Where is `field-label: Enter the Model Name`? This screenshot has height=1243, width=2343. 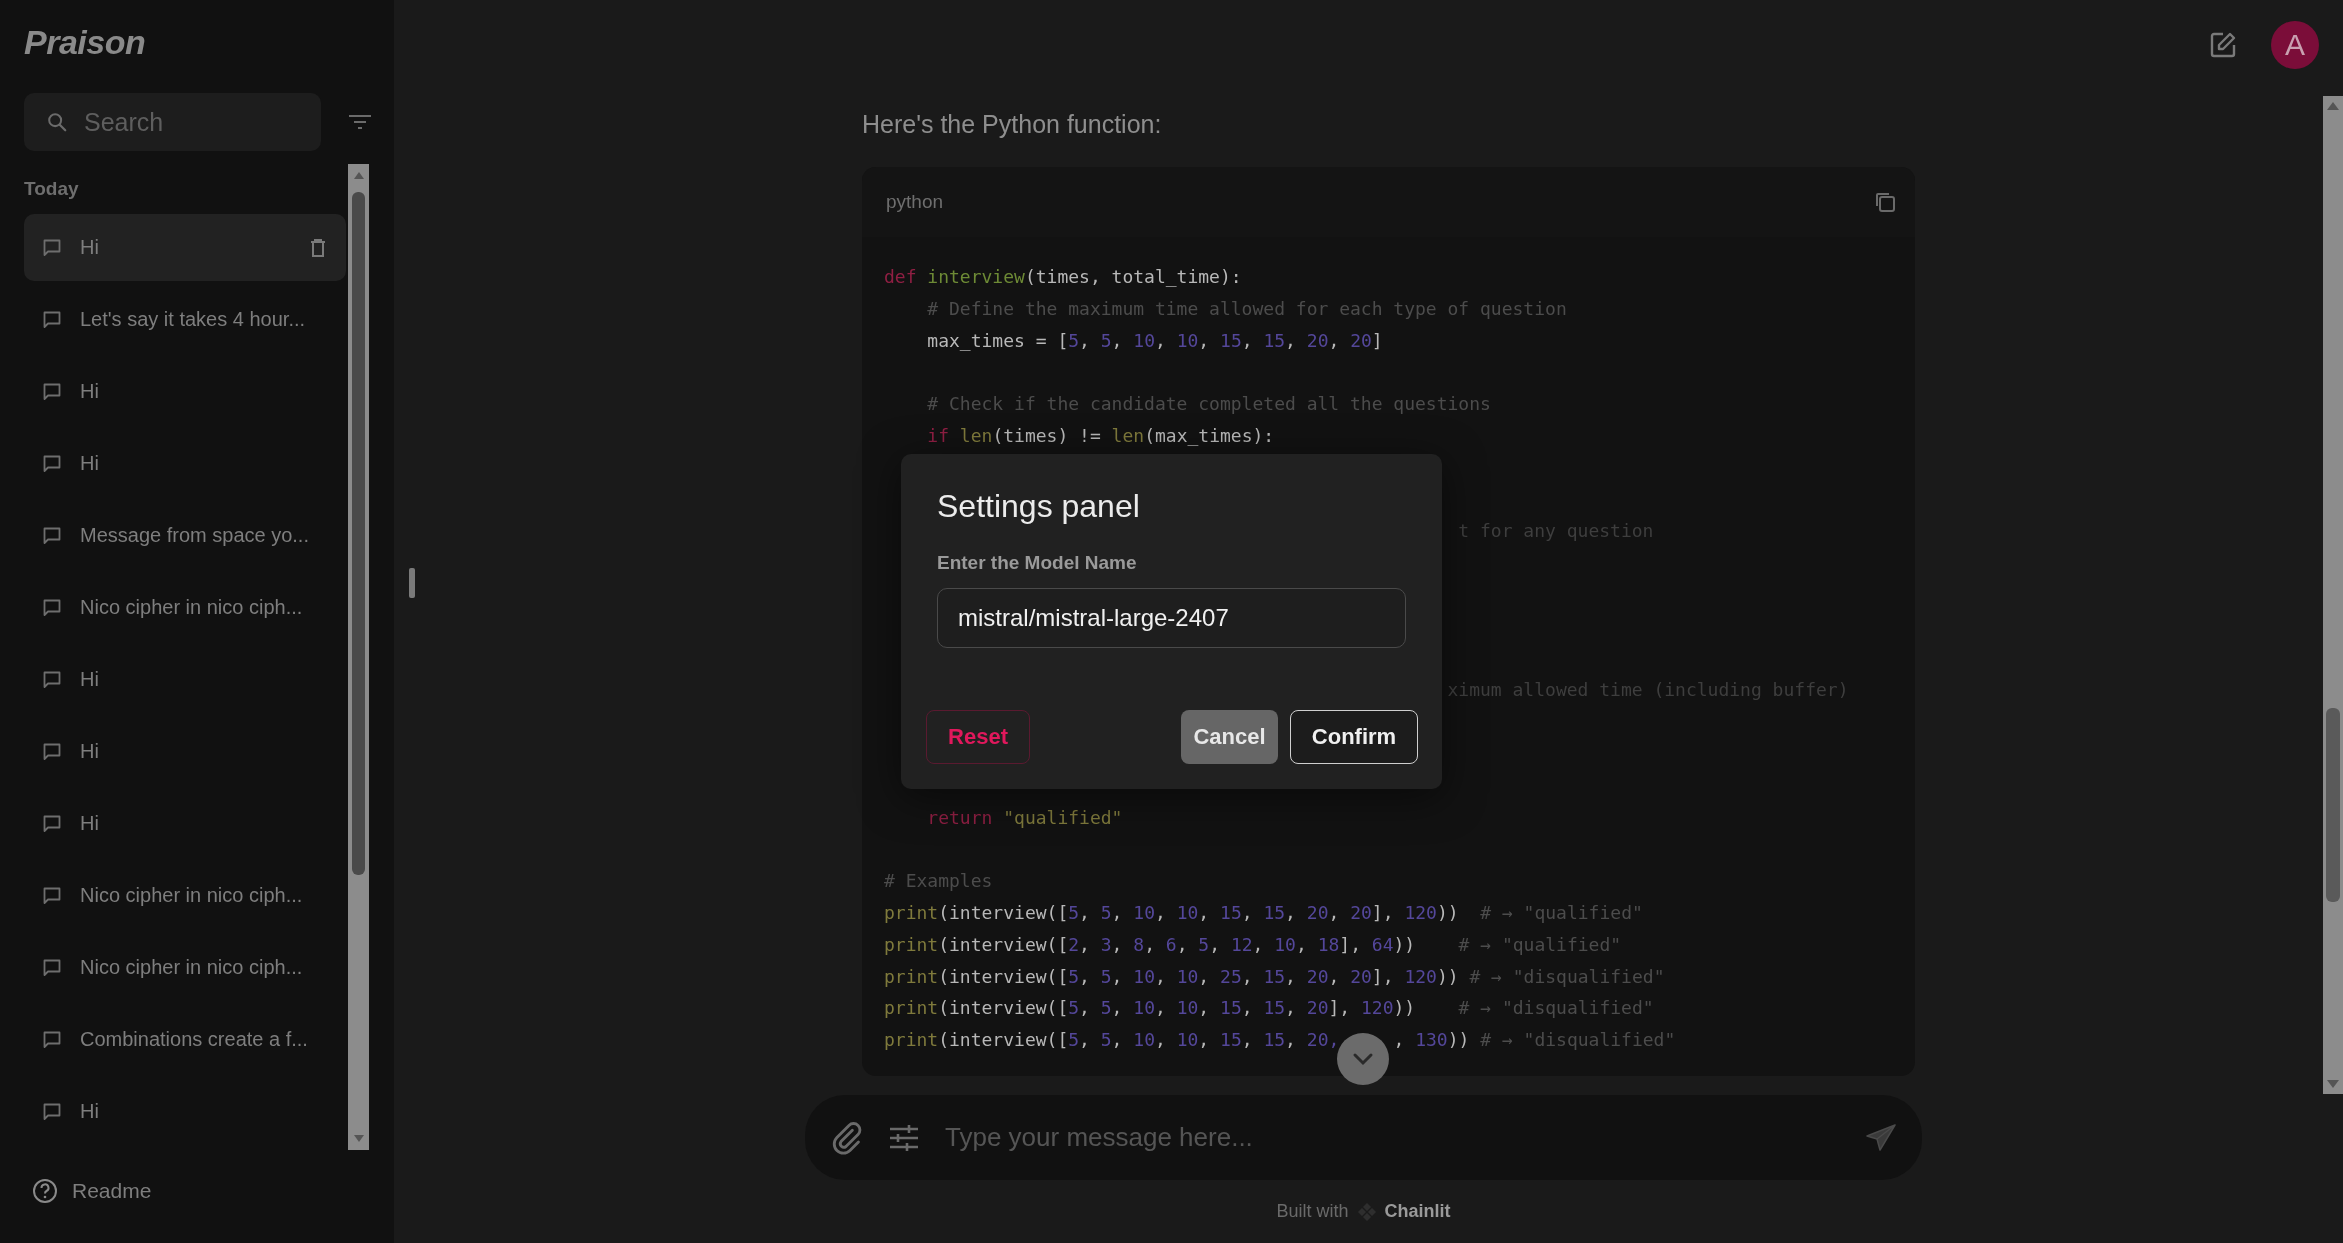
field-label: Enter the Model Name is located at coordinates (1037, 563).